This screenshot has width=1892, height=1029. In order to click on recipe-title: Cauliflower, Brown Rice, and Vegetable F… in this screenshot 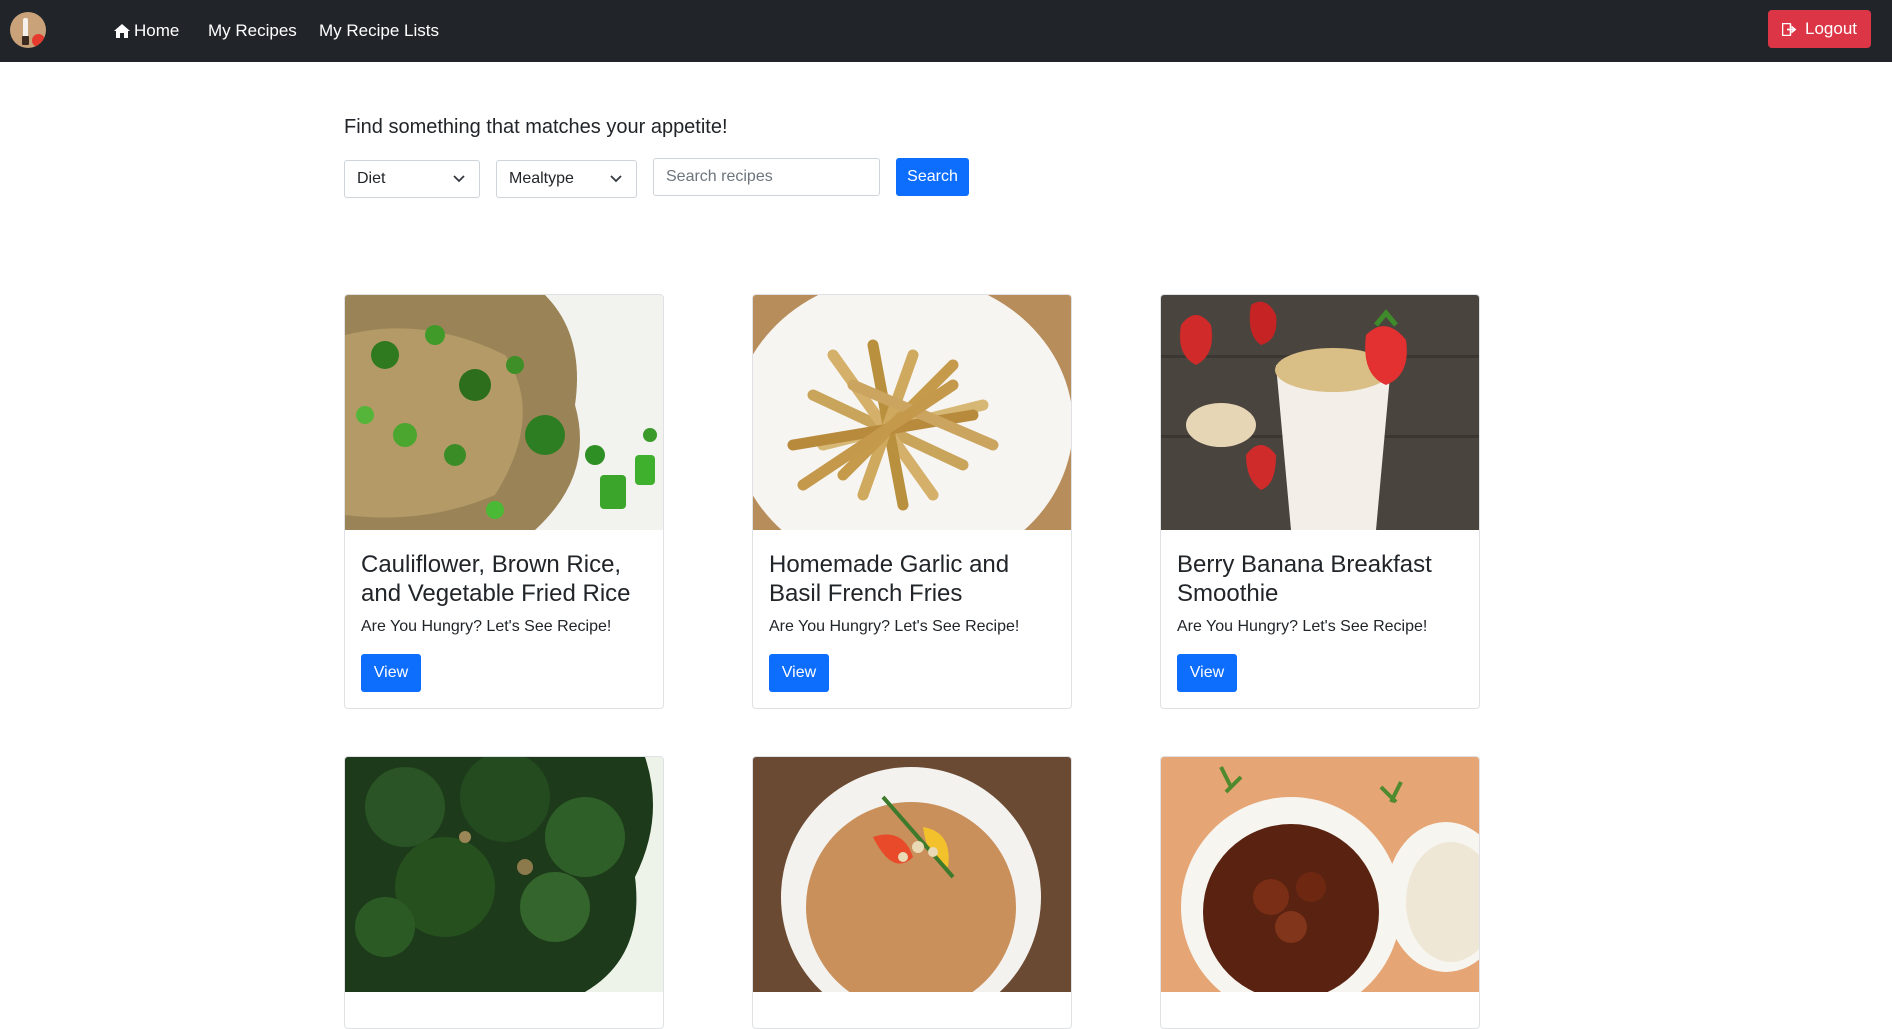, I will do `click(496, 579)`.